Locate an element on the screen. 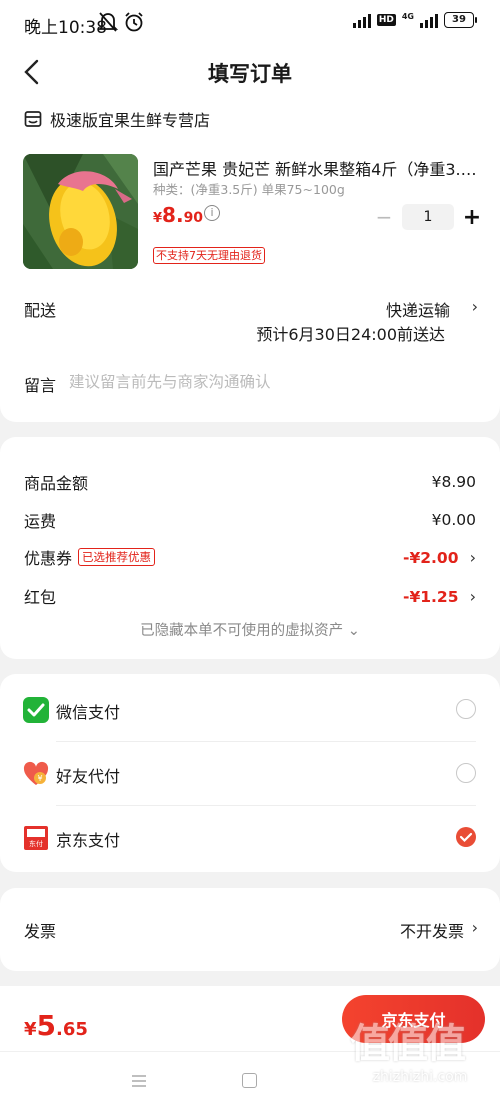 Image resolution: width=500 pixels, height=1111 pixels. hidden-assets-toggle: 已隐藏本单不可使用的虚拟资产 ⌄ is located at coordinates (250, 629).